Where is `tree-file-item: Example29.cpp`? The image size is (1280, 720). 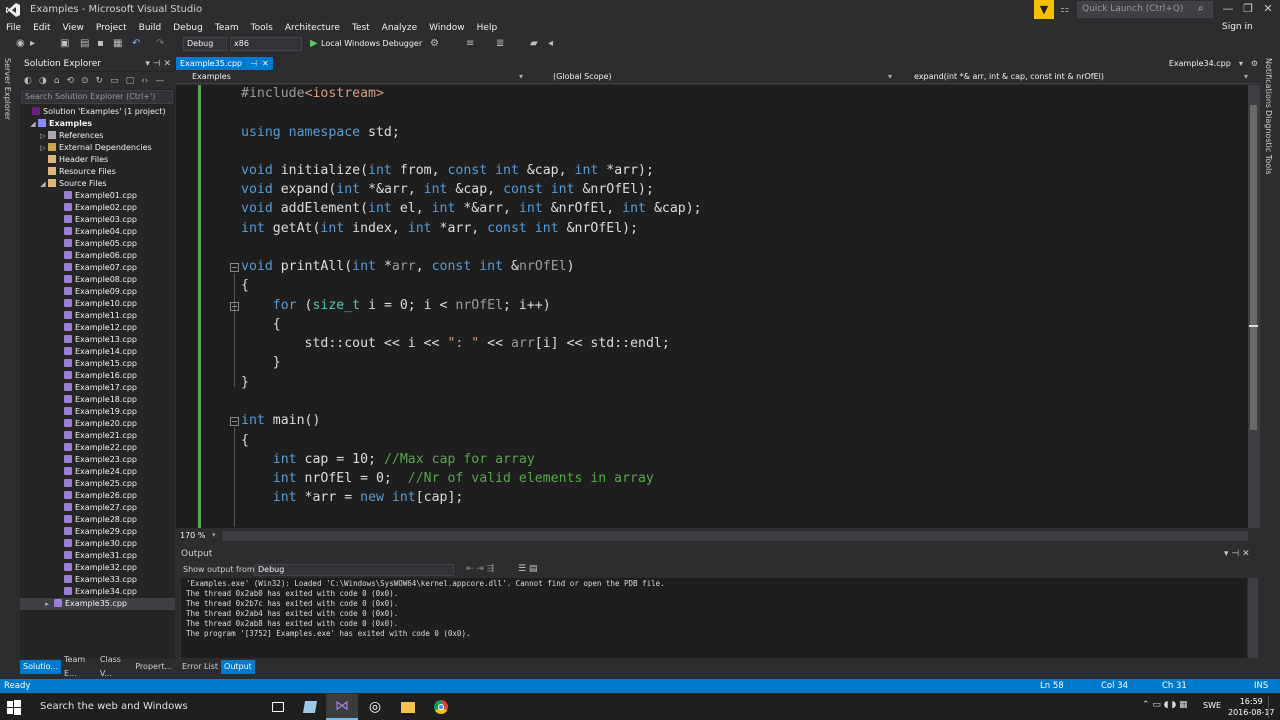
tree-file-item: Example29.cpp is located at coordinates (97, 532).